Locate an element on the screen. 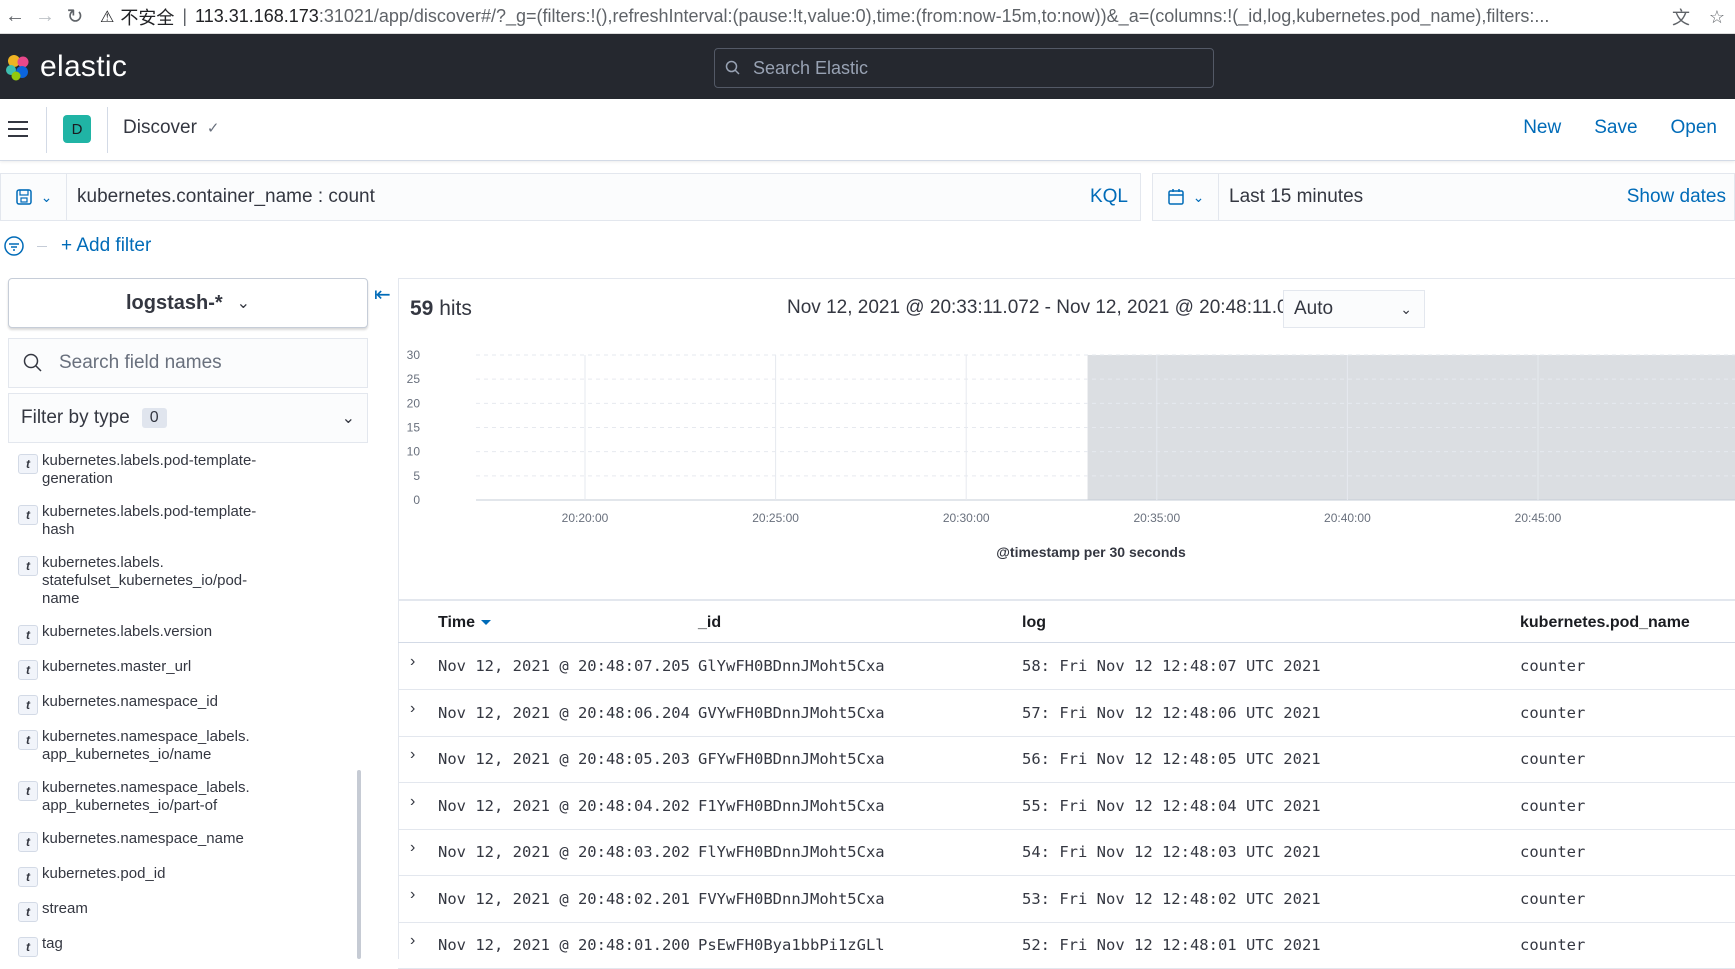  query-input: kubernetes.container_name : count is located at coordinates (583, 197).